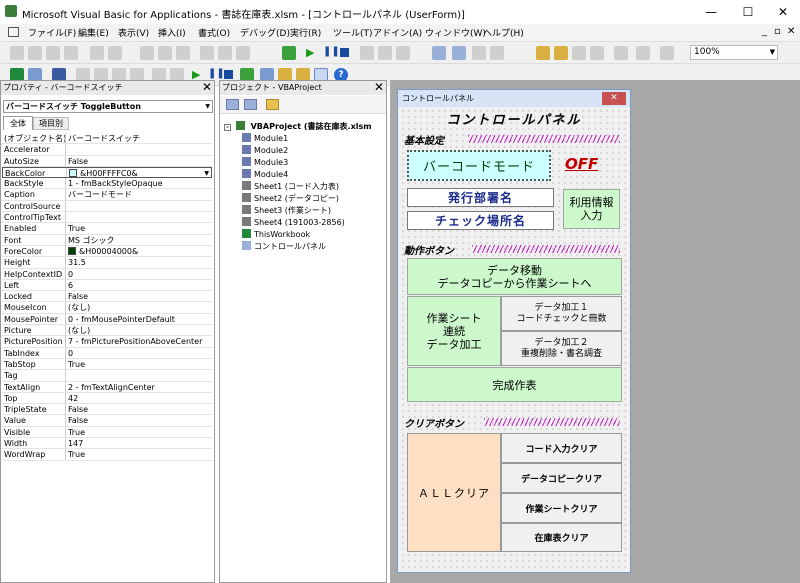  I want to click on bring-front-icon, so click(17, 53).